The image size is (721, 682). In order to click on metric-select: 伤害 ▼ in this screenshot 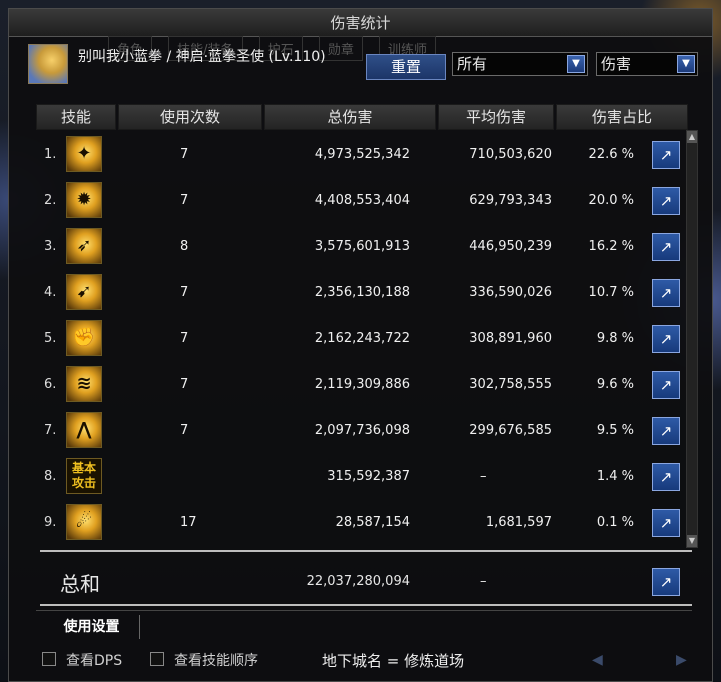, I will do `click(647, 64)`.